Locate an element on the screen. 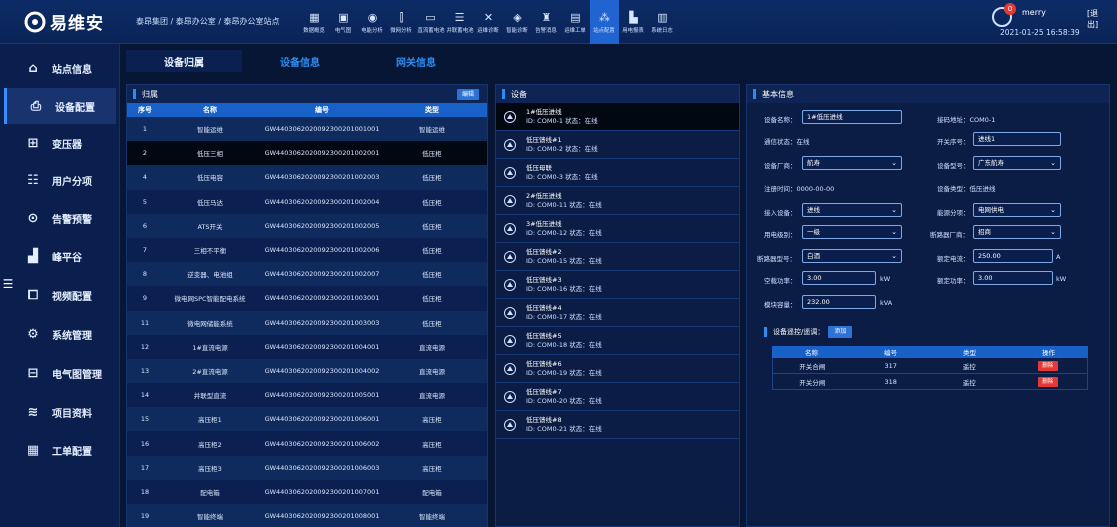  nav-label: 直流蓄电池 is located at coordinates (431, 30).